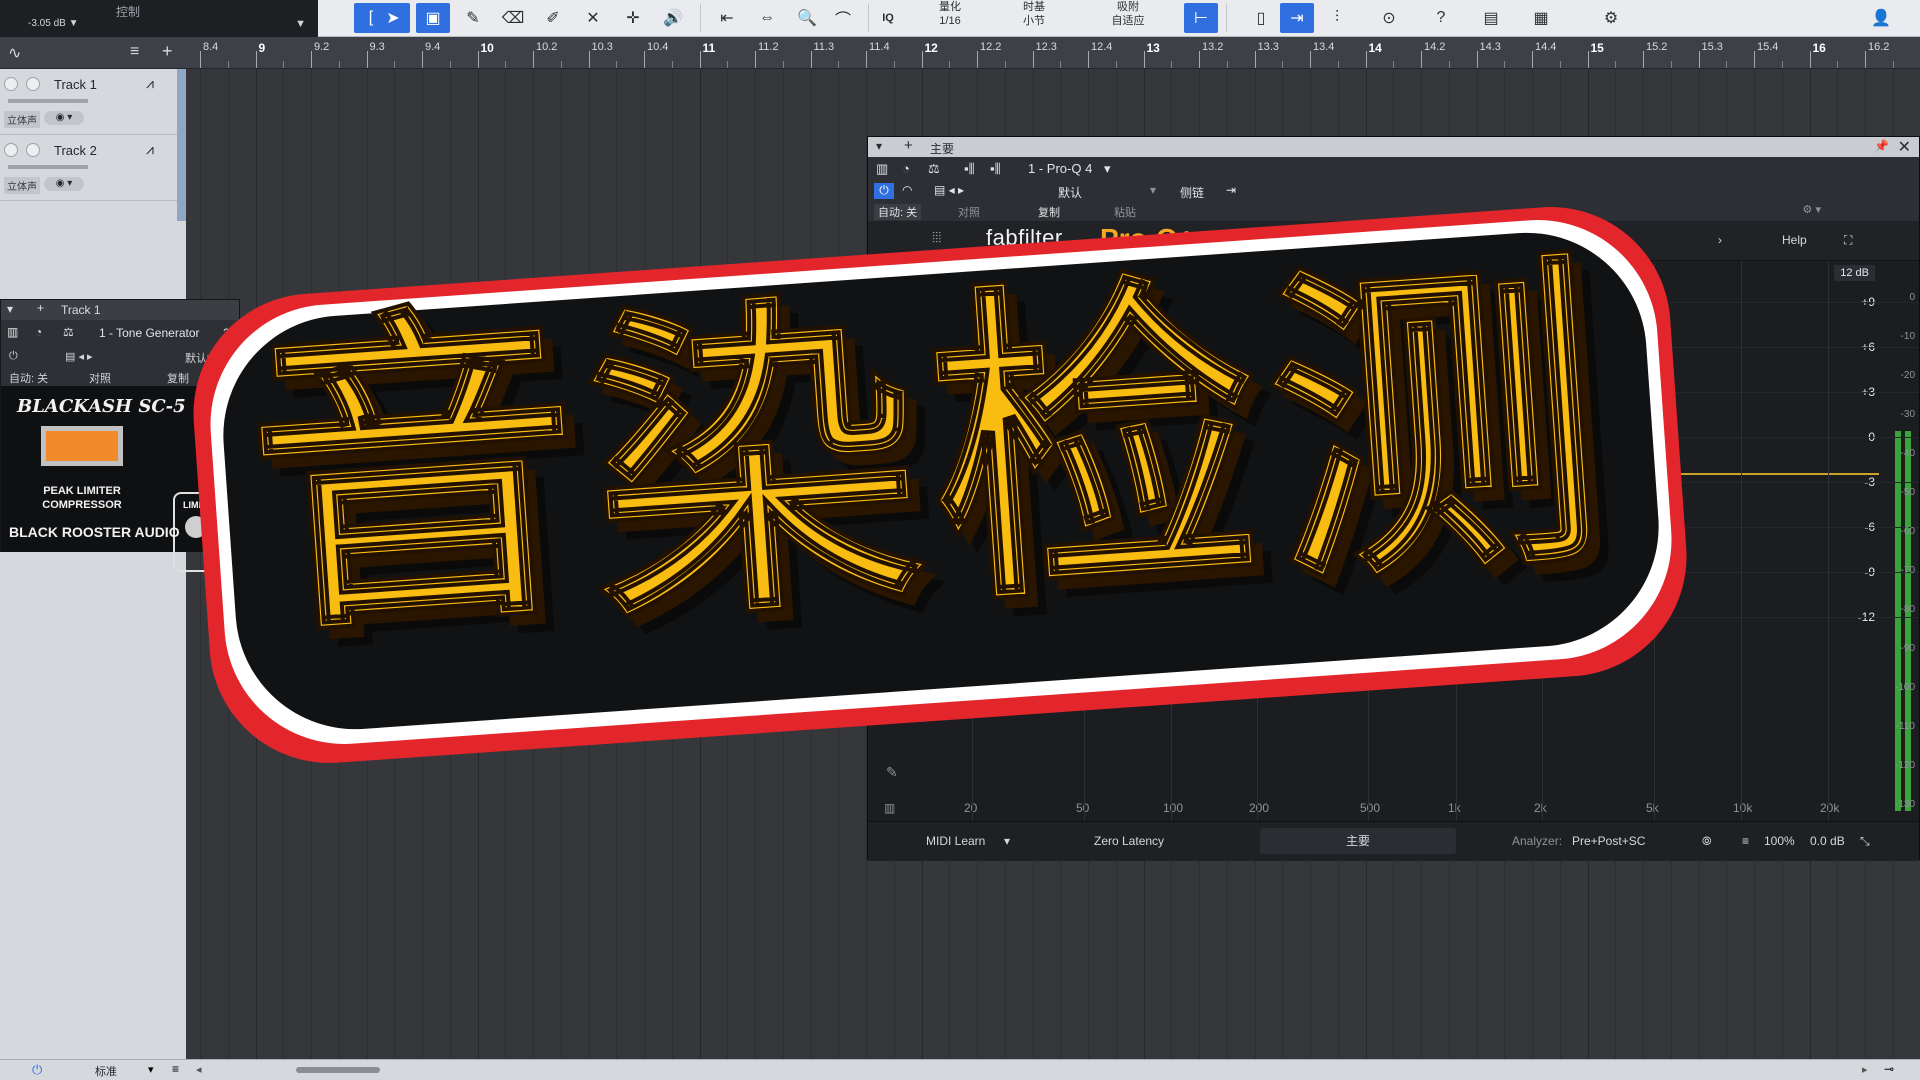 This screenshot has height=1080, width=1920. What do you see at coordinates (14, 53) in the screenshot?
I see `automation-icon: ∿` at bounding box center [14, 53].